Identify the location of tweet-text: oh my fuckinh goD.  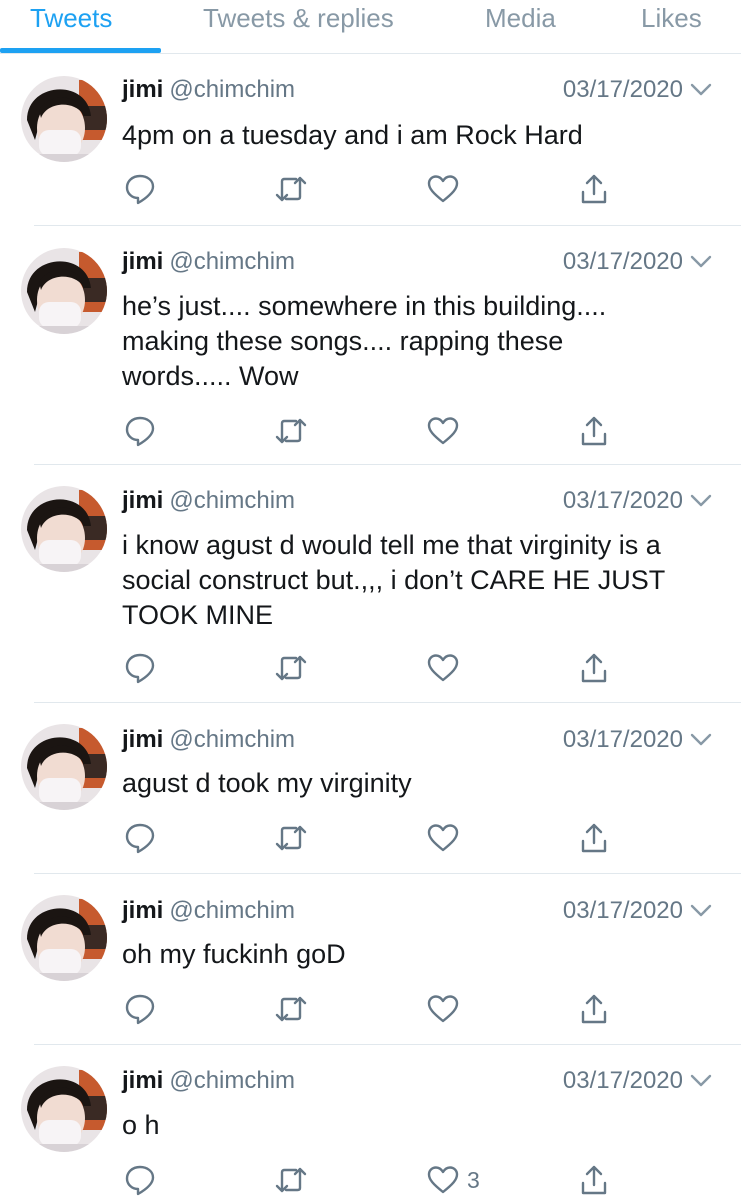
(234, 954).